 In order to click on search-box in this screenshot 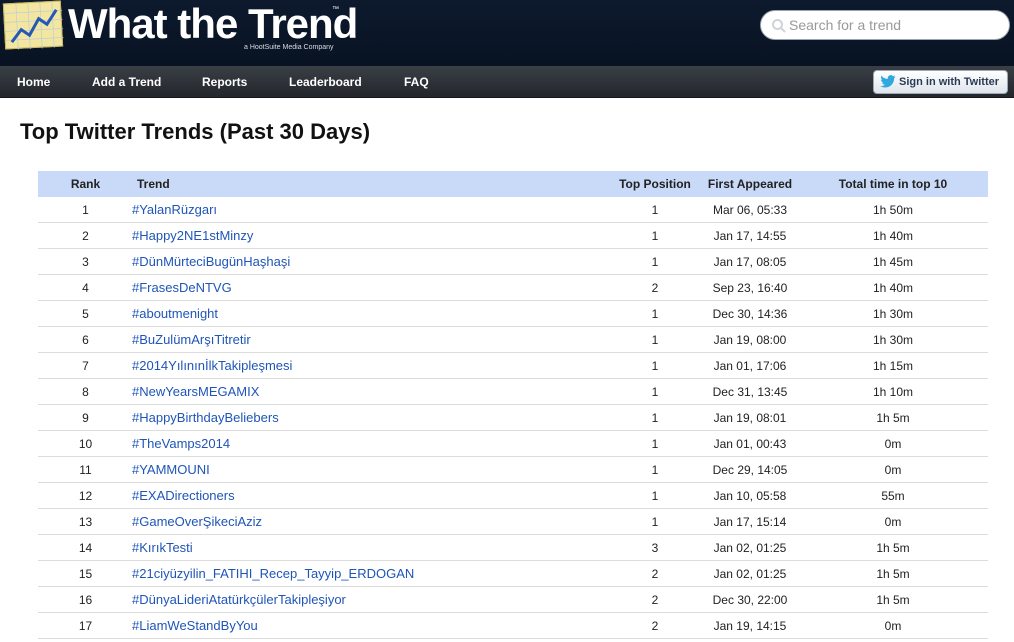, I will do `click(885, 25)`.